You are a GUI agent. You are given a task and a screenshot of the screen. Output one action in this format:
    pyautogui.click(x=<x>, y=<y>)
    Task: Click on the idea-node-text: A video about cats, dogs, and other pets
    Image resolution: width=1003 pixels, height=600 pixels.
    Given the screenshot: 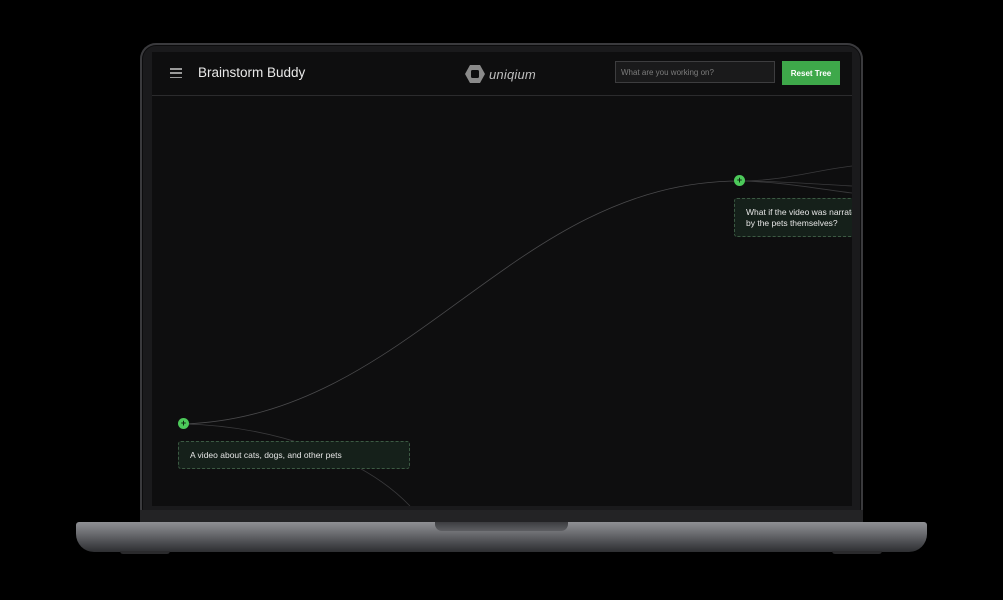 What is the action you would take?
    pyautogui.click(x=266, y=454)
    